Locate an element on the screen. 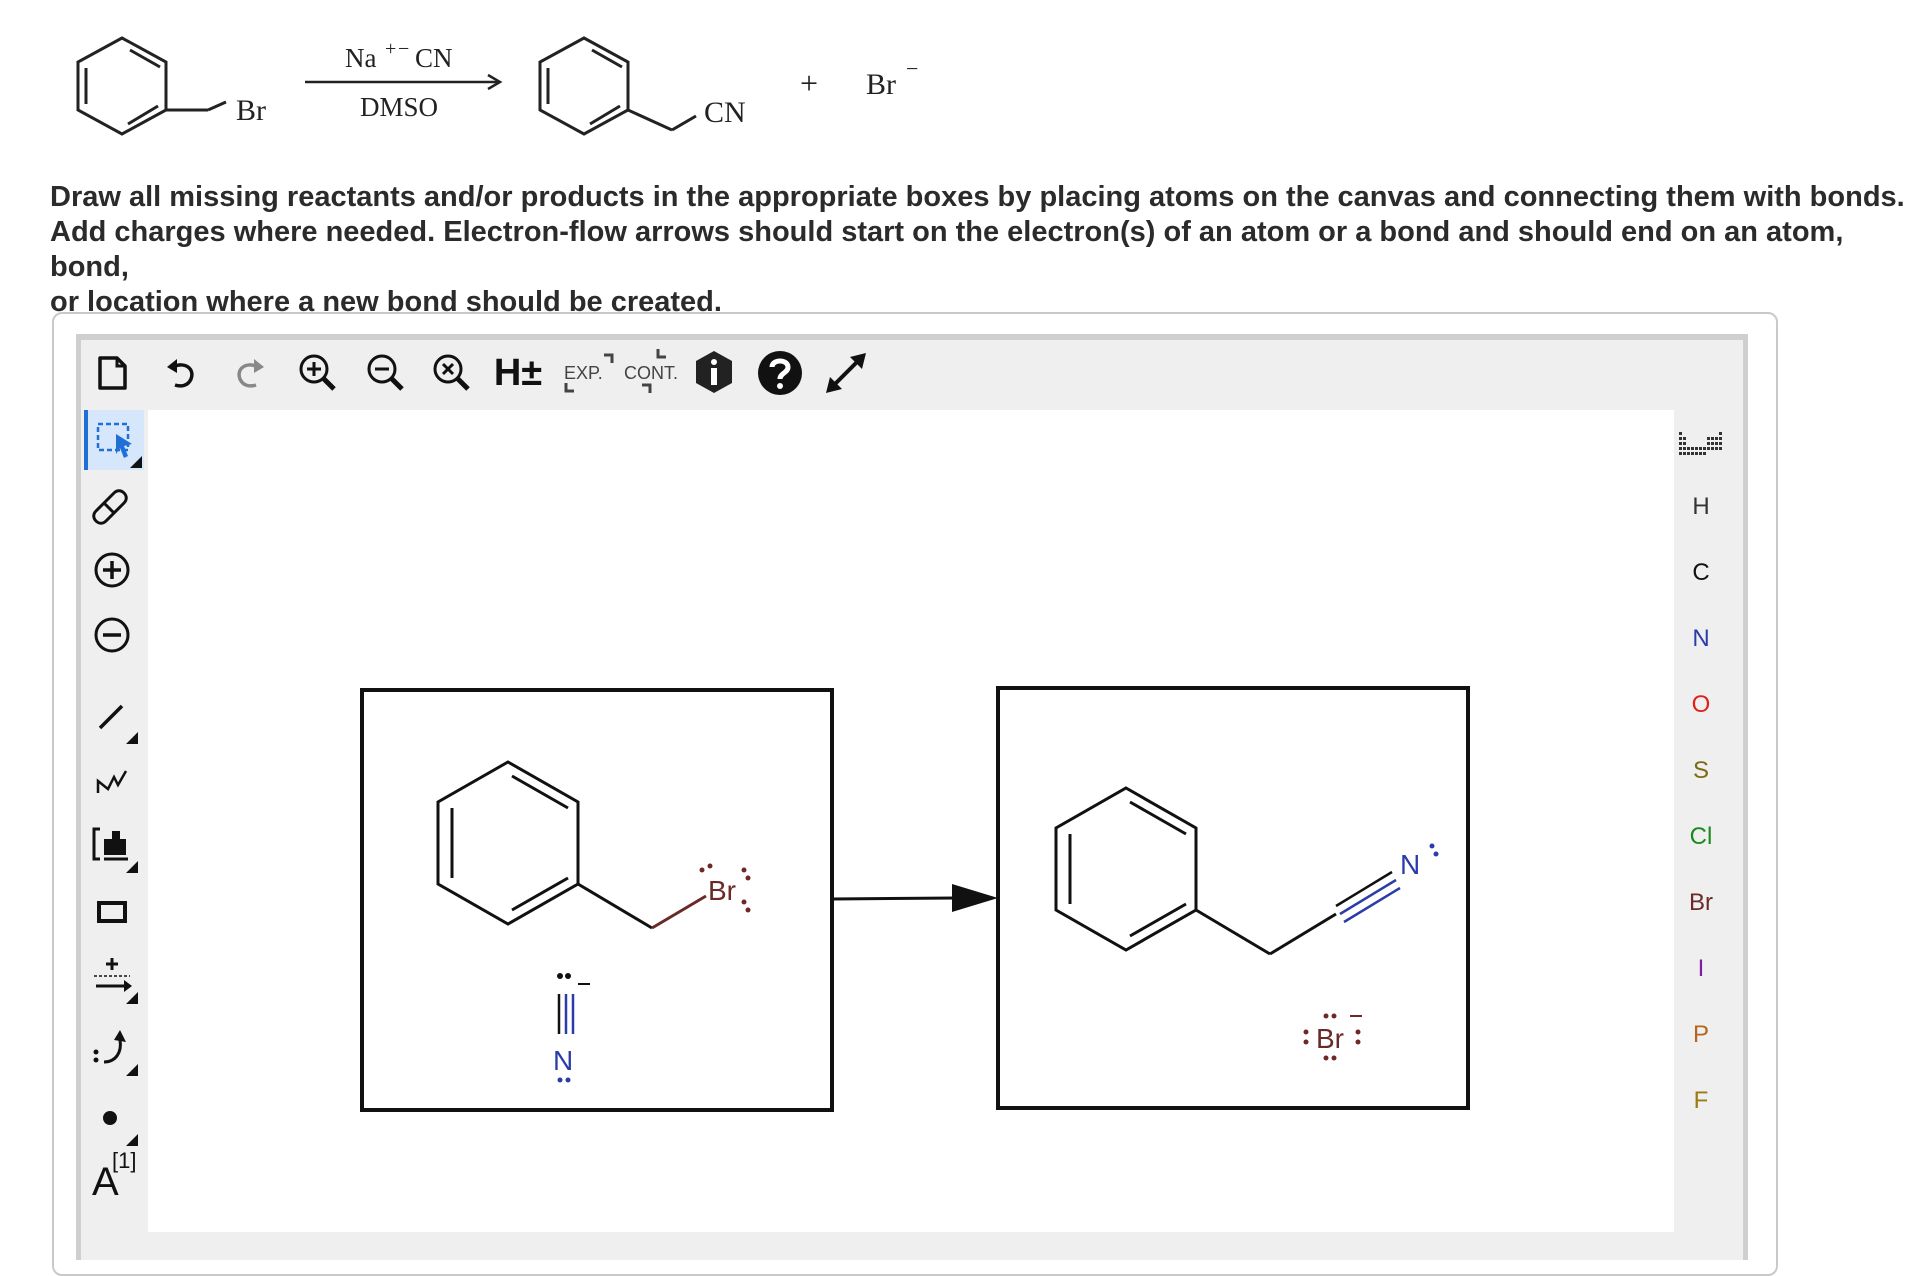 Image resolution: width=1928 pixels, height=1276 pixels. negative-charge-button is located at coordinates (112, 635).